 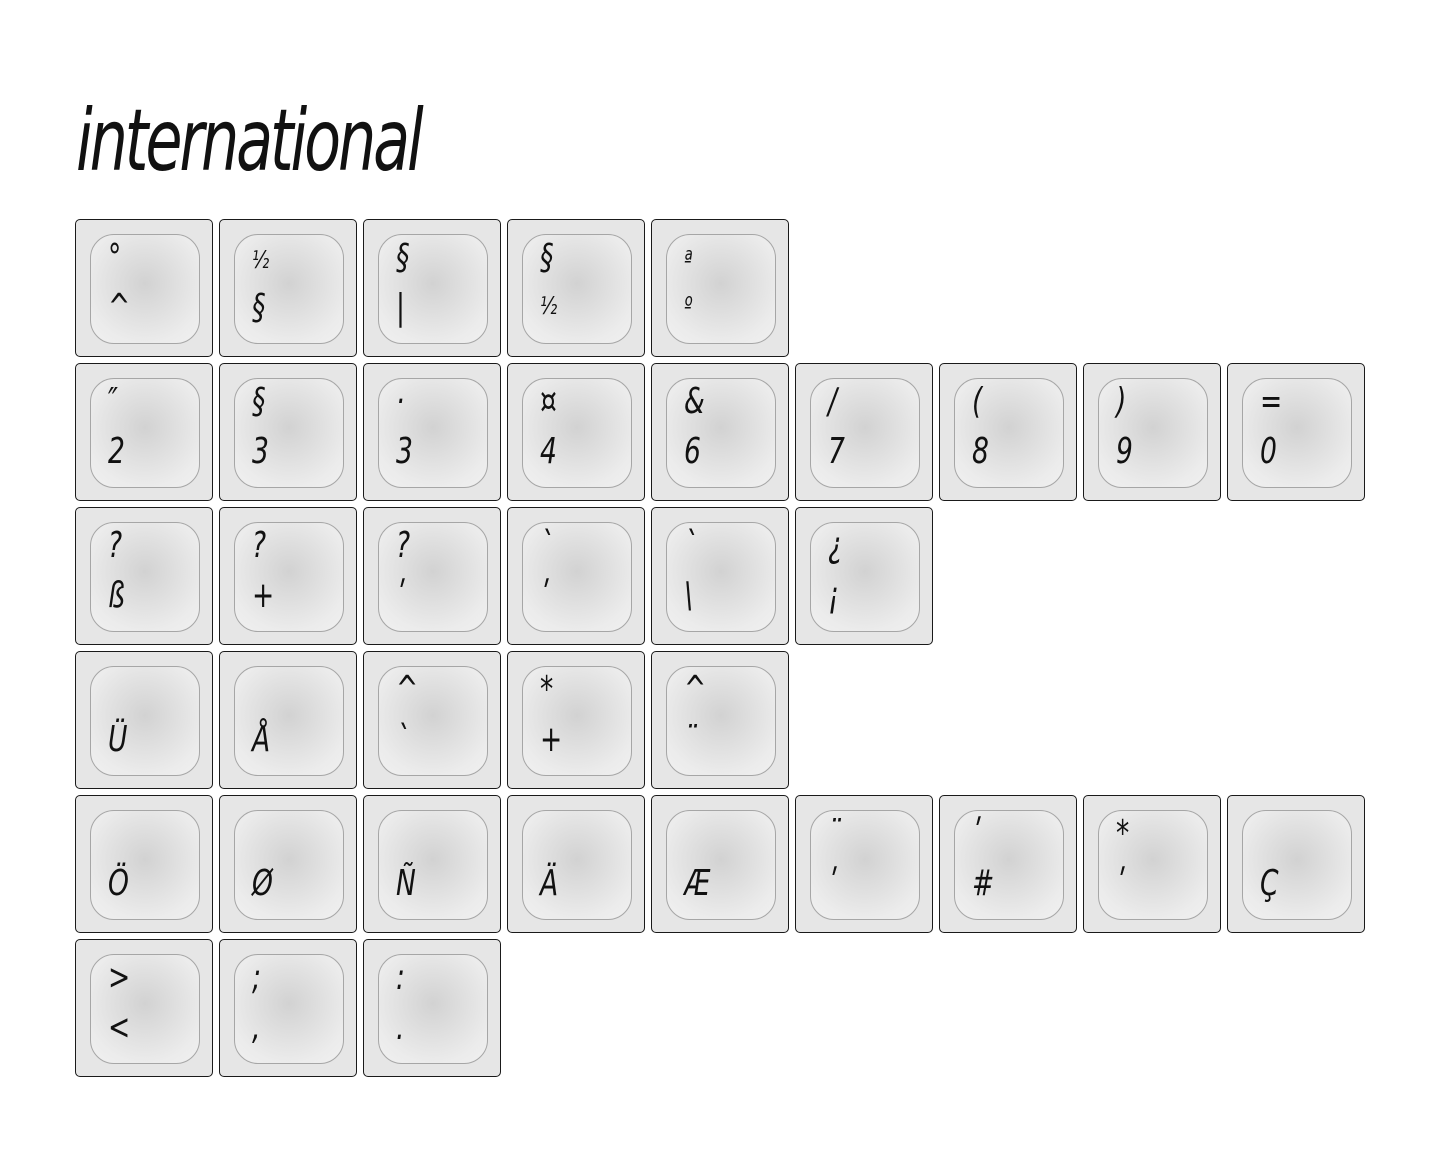 What do you see at coordinates (288, 1008) in the screenshot?
I see `keycap: ;,` at bounding box center [288, 1008].